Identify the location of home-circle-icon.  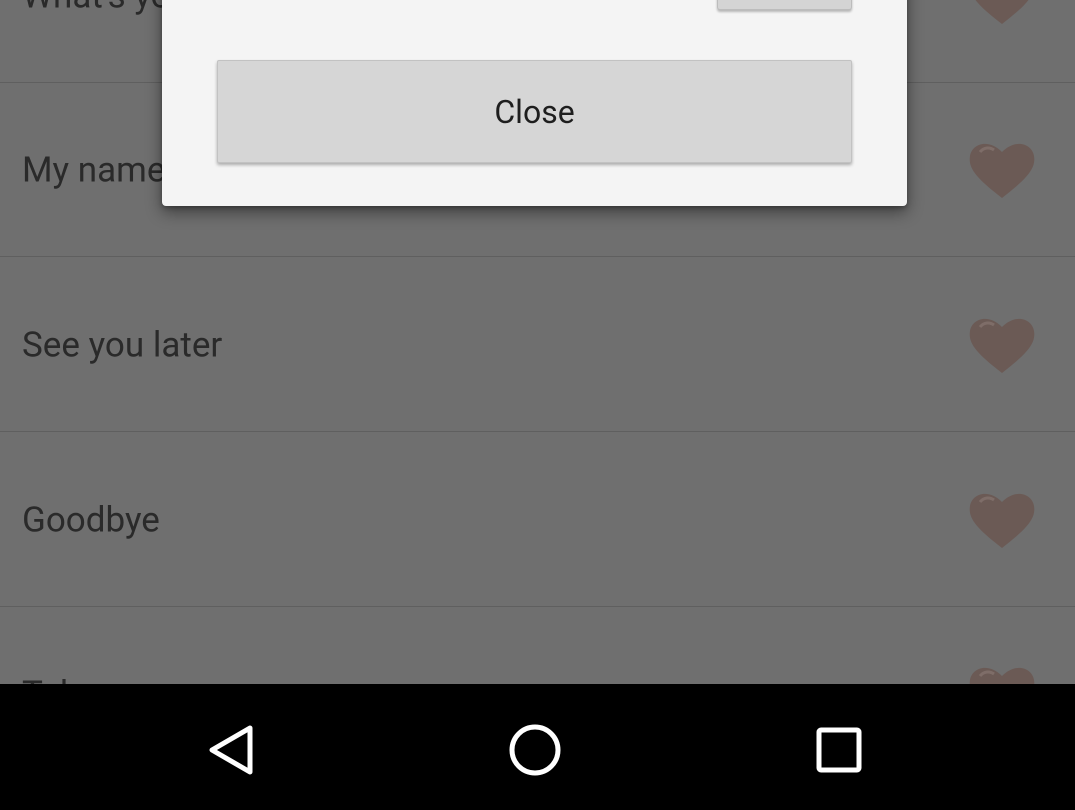
(535, 750).